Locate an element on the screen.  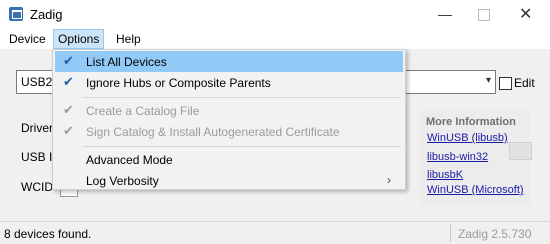
menu-item-label: Create a Catalog File is located at coordinates (143, 111).